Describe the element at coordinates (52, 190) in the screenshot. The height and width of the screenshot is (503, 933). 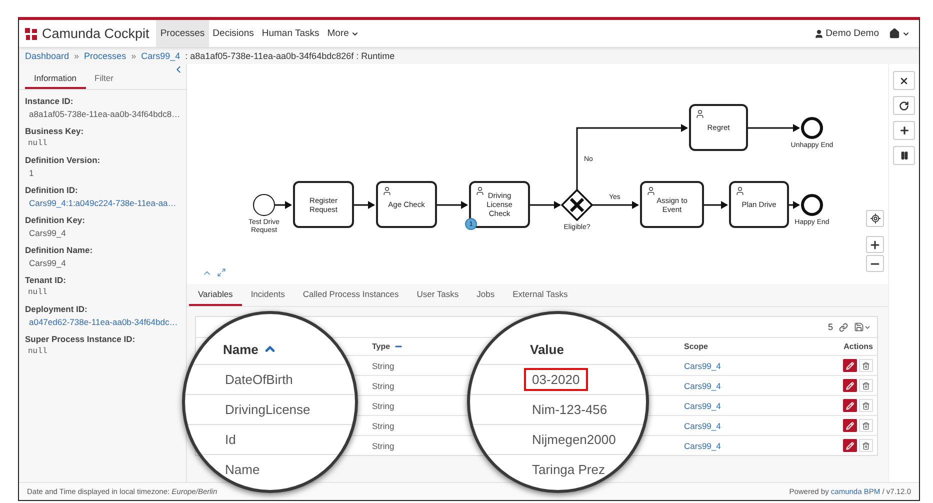
I see `field-label: Definition ID:` at that location.